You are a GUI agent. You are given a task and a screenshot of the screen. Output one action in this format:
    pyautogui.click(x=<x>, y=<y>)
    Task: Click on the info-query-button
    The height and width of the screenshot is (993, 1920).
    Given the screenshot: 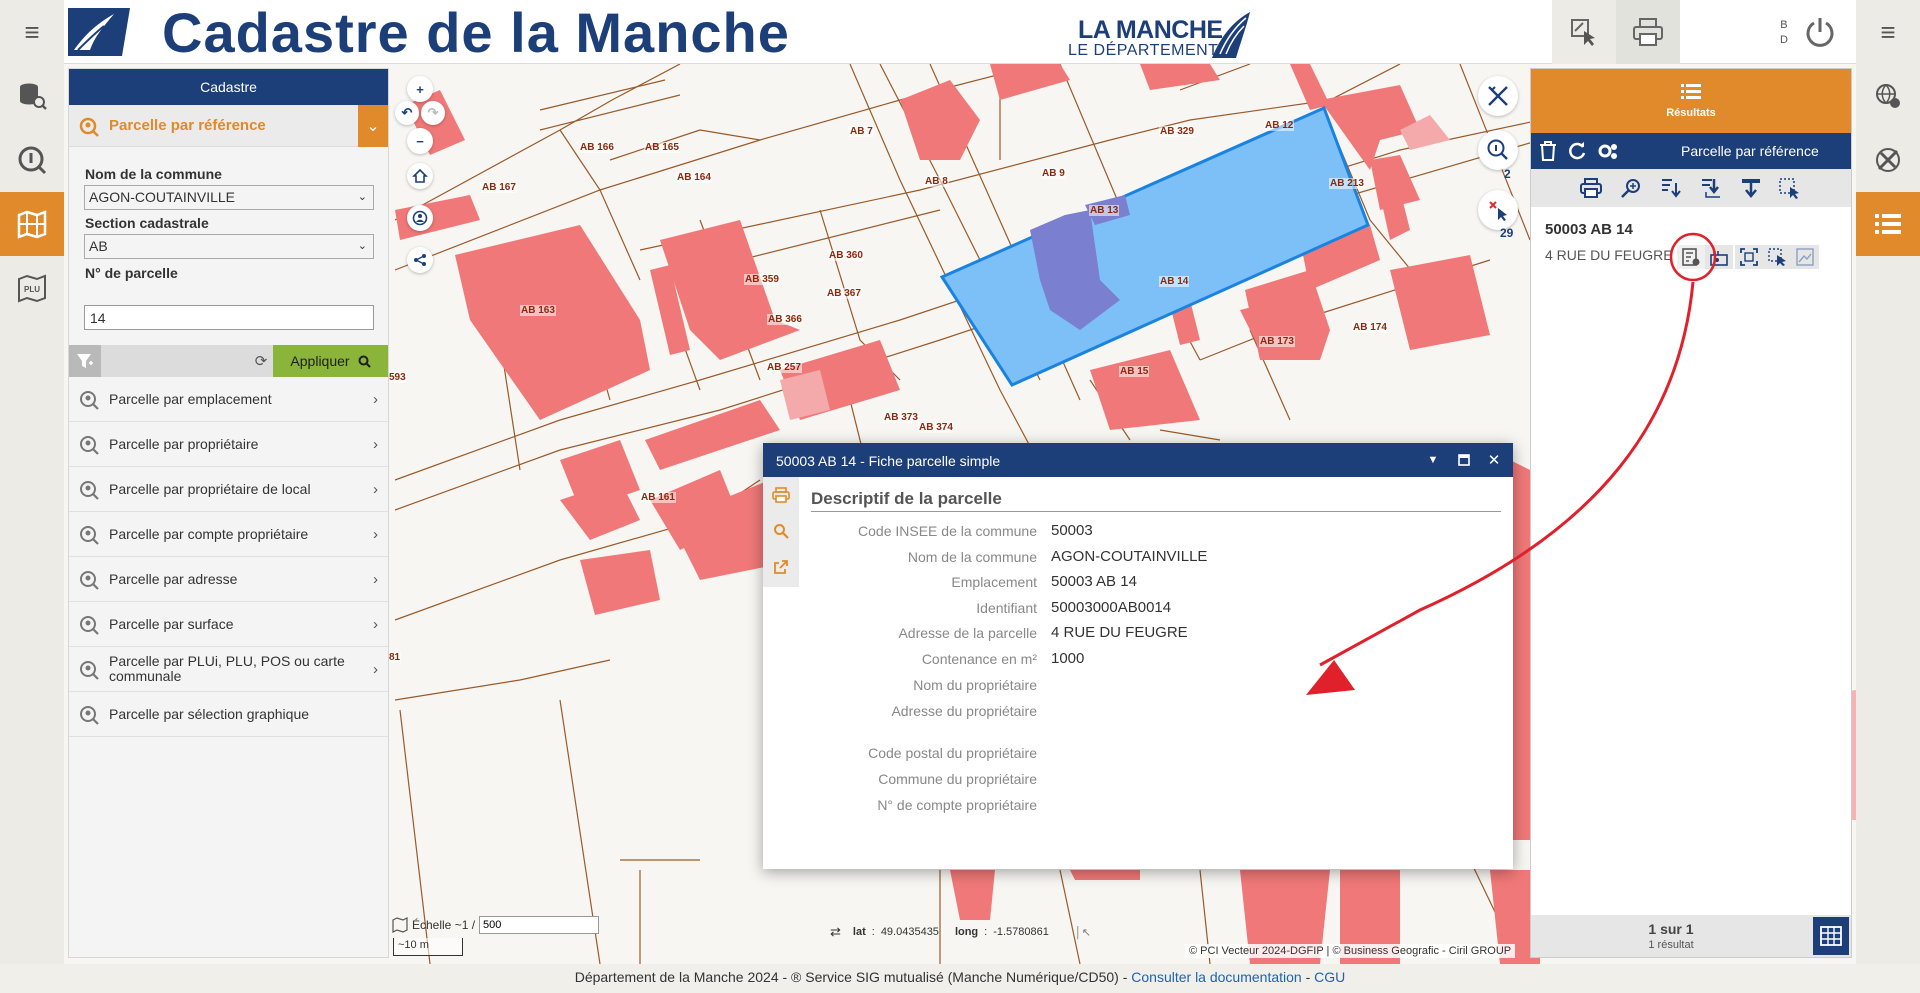 What is the action you would take?
    pyautogui.click(x=1498, y=150)
    